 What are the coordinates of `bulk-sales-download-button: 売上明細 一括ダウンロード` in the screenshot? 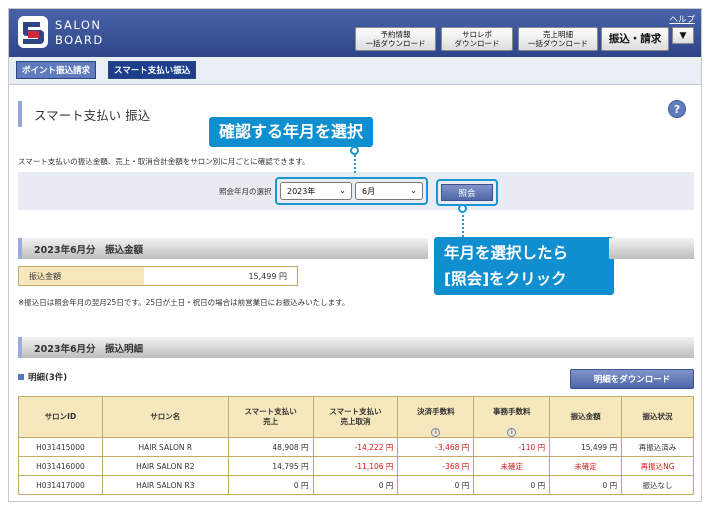 It's located at (558, 39).